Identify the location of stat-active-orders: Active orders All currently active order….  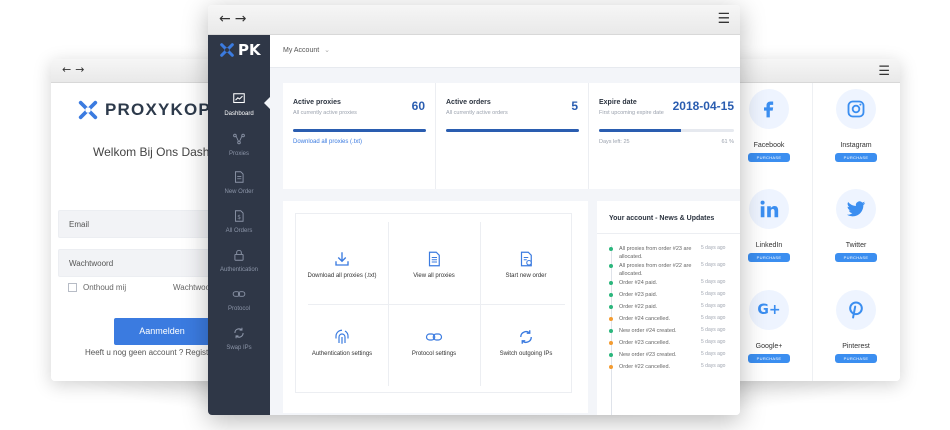
(512, 136).